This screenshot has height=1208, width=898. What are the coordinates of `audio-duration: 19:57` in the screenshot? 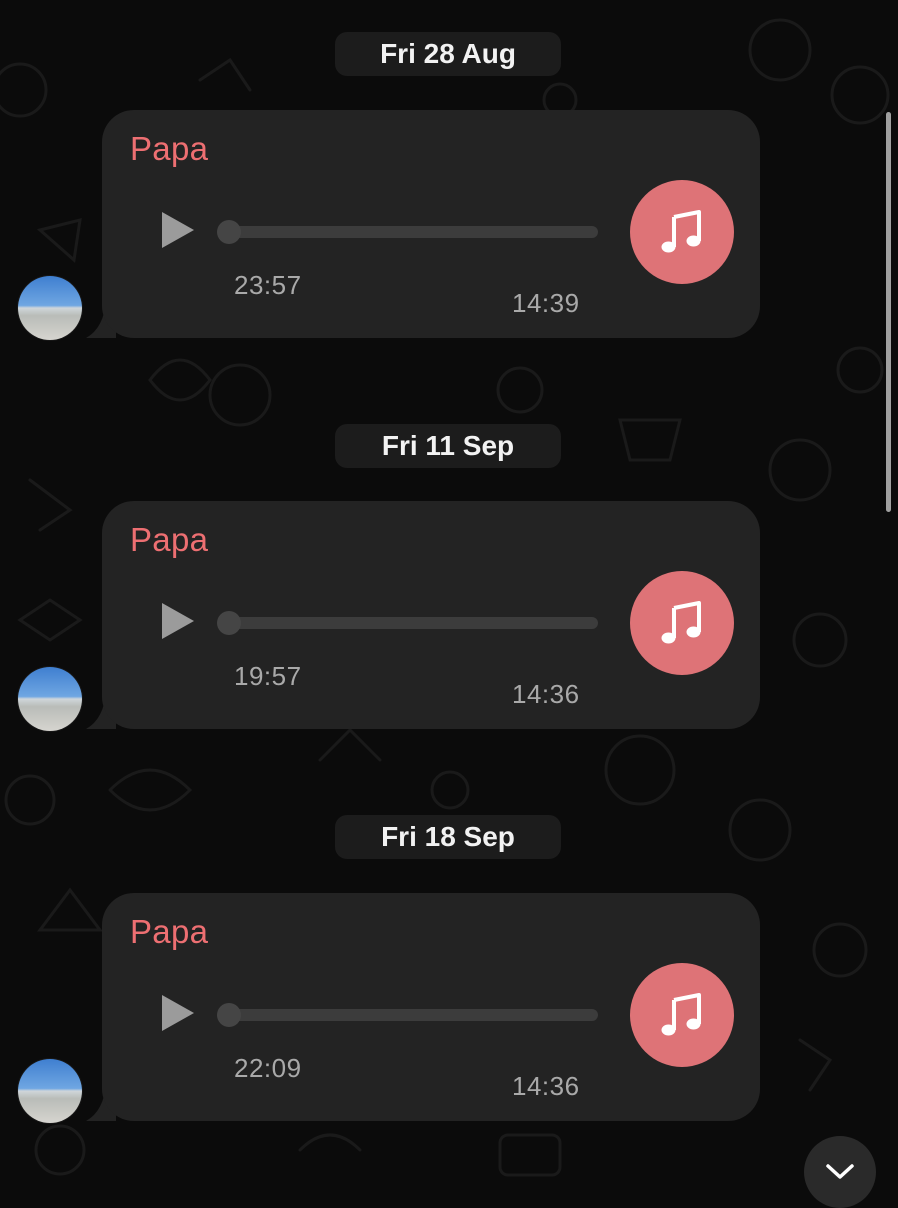 It's located at (268, 676).